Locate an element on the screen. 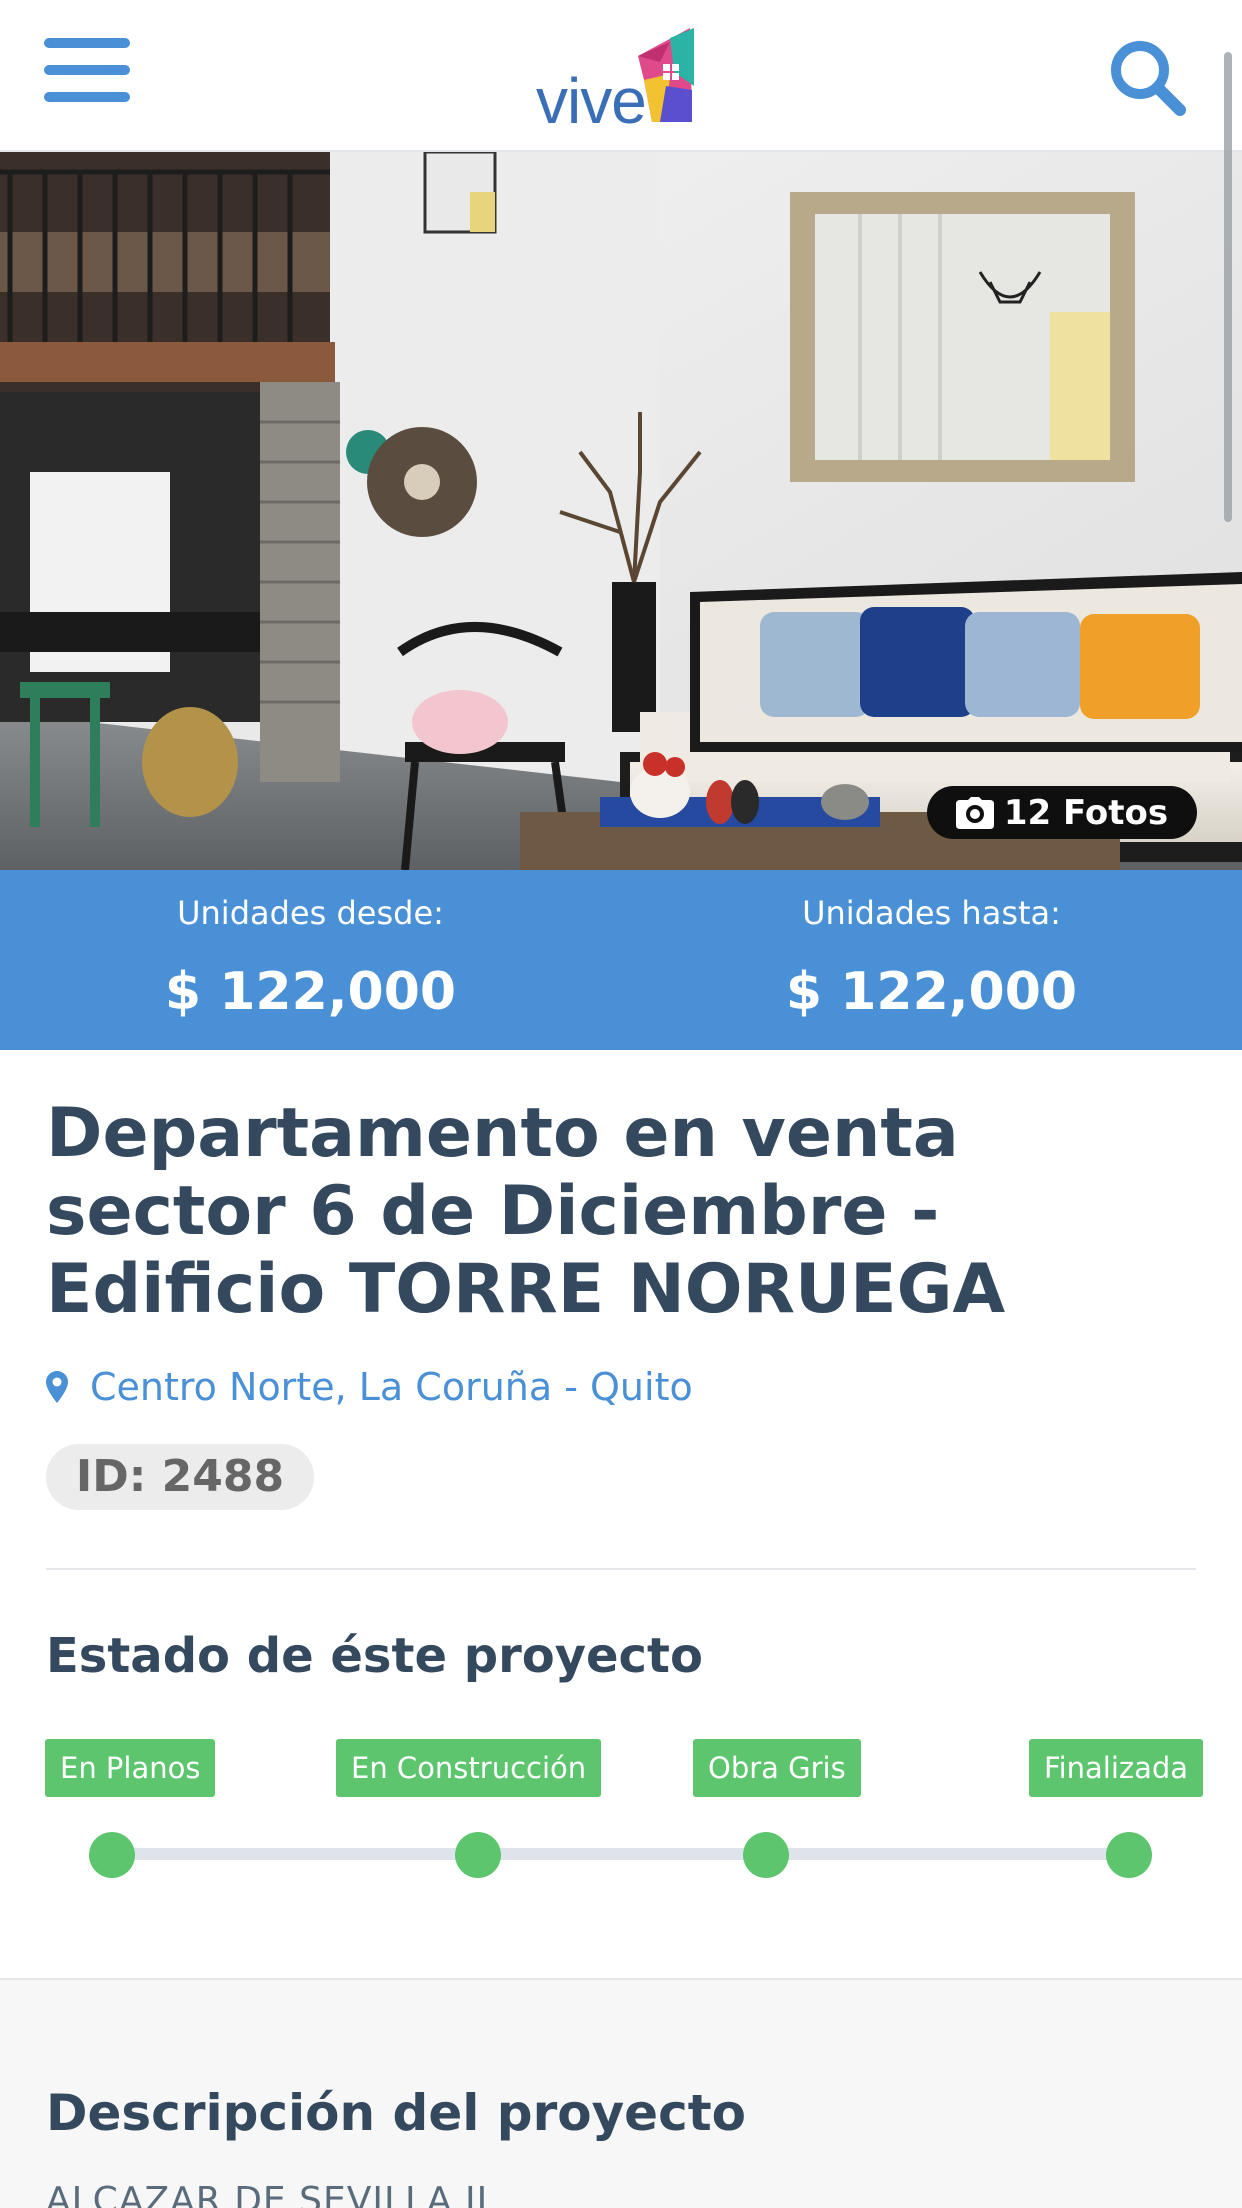  price-to: Unidades hasta: $ 122,000 is located at coordinates (931, 960).